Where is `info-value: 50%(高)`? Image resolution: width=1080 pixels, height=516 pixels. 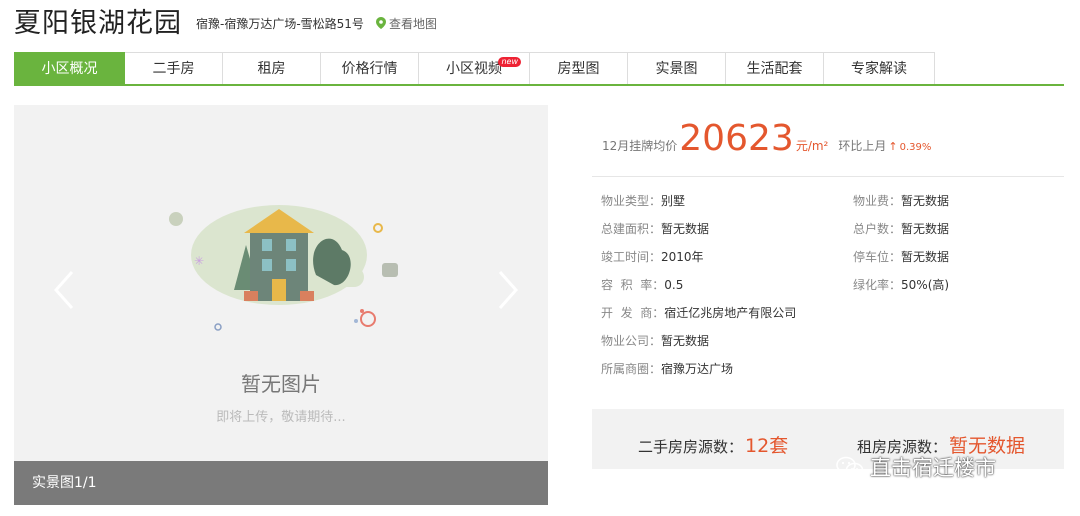
info-value: 50%(高) is located at coordinates (925, 285).